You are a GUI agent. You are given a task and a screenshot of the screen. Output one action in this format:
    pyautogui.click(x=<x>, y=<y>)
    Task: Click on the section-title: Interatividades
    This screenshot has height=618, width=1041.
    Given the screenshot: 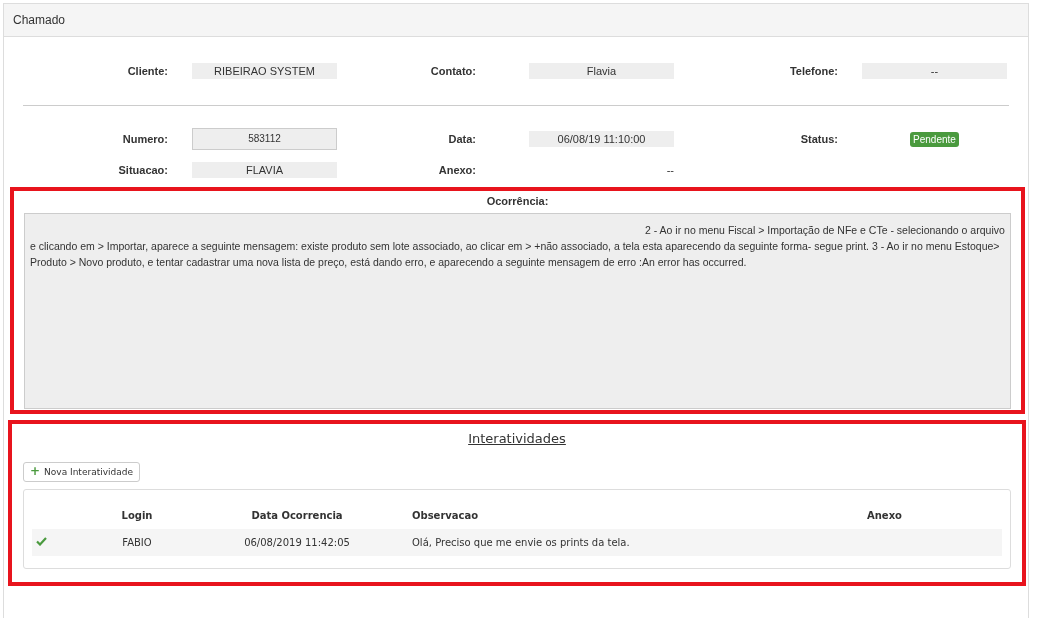 What is the action you would take?
    pyautogui.click(x=517, y=438)
    